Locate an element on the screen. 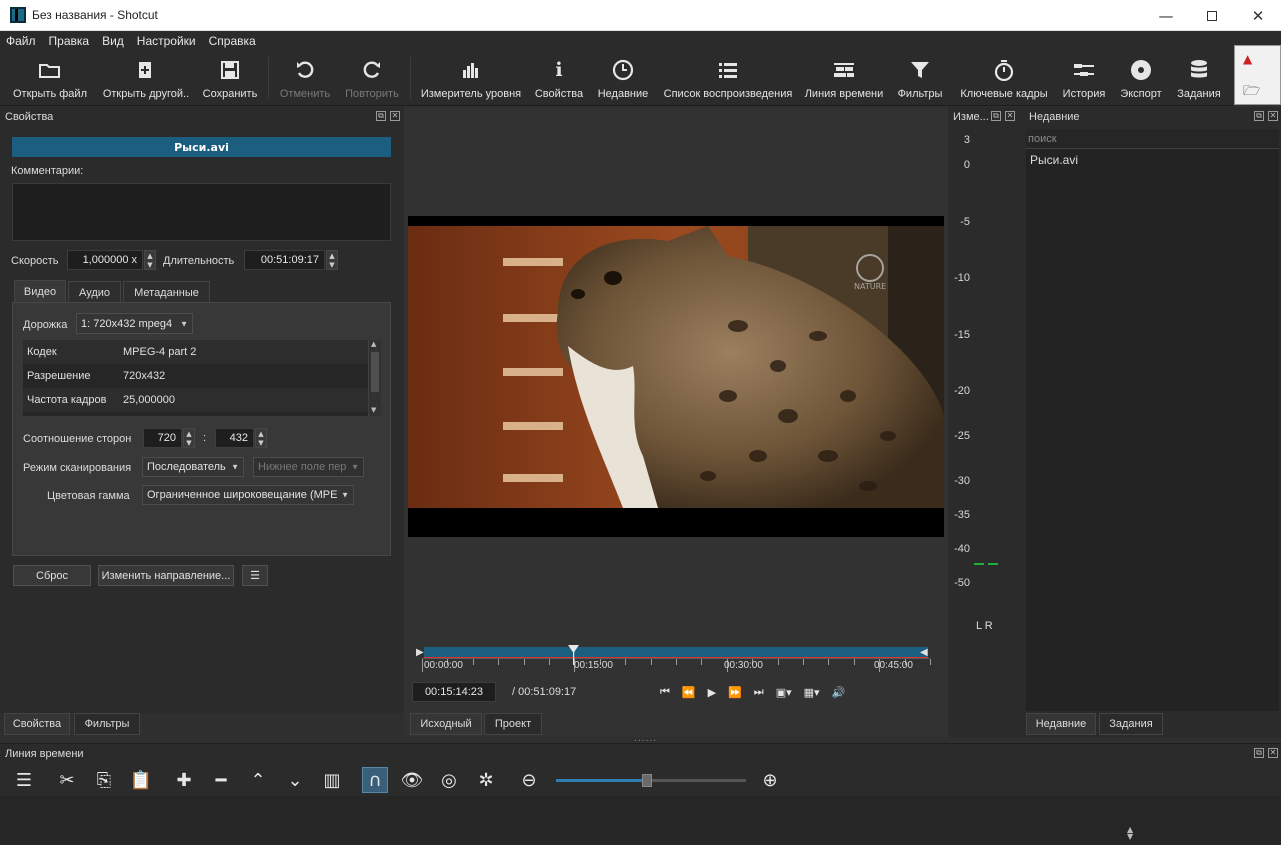  menu-view: Вид is located at coordinates (113, 41).